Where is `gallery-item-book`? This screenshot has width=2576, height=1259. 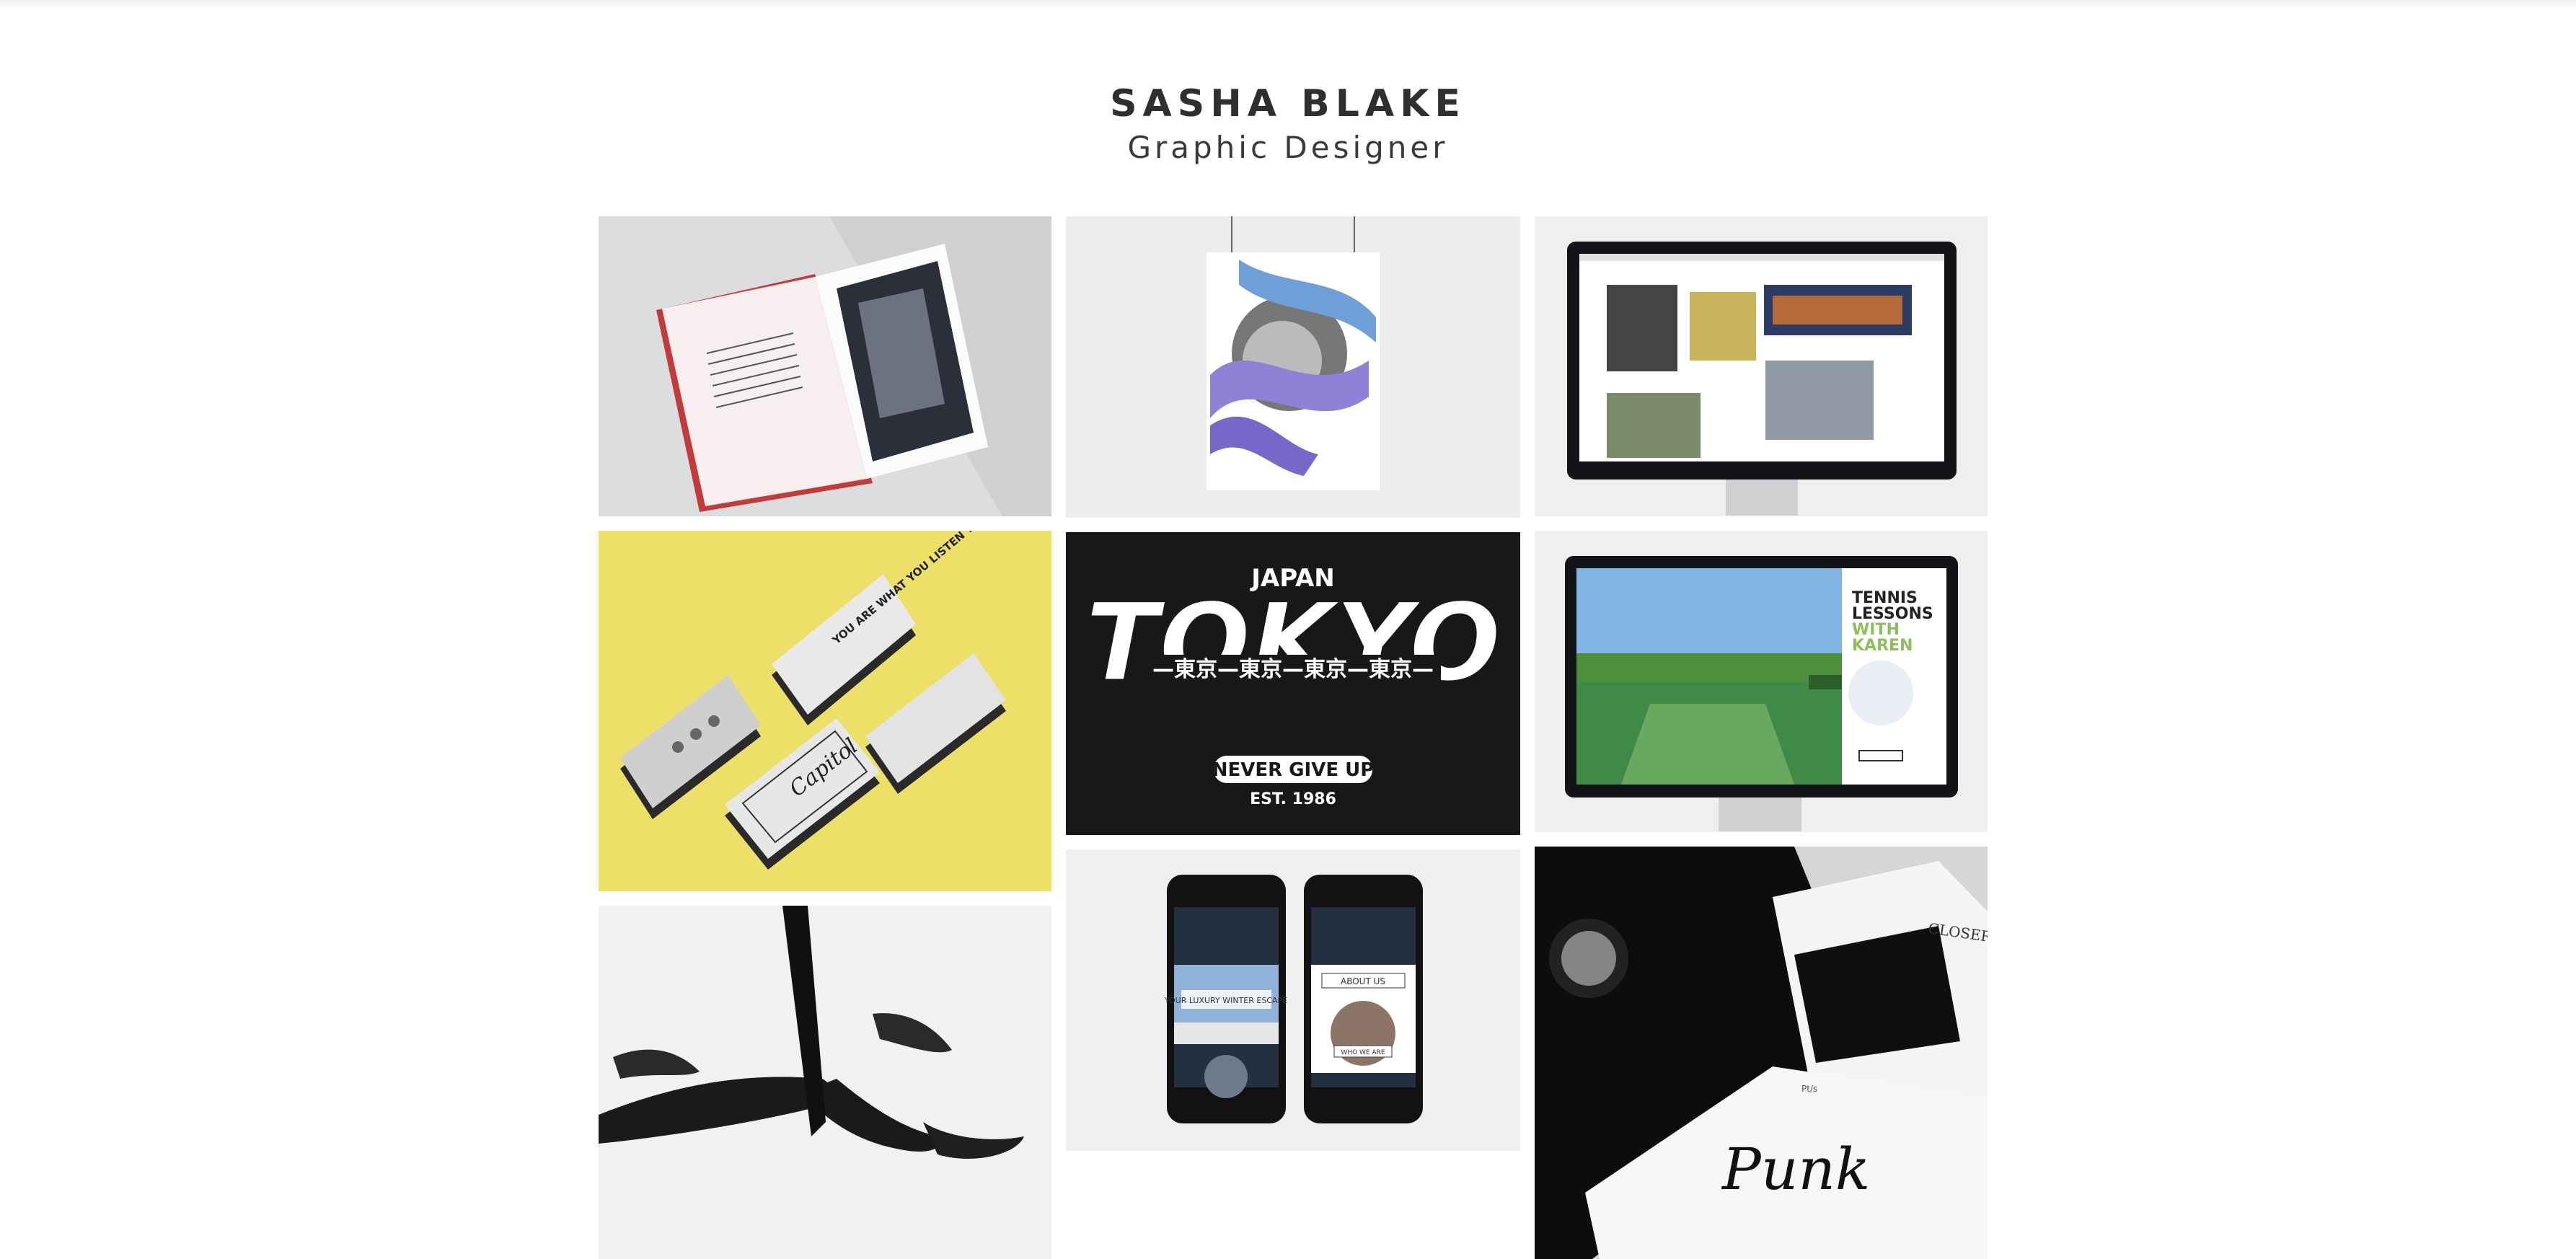 gallery-item-book is located at coordinates (825, 366).